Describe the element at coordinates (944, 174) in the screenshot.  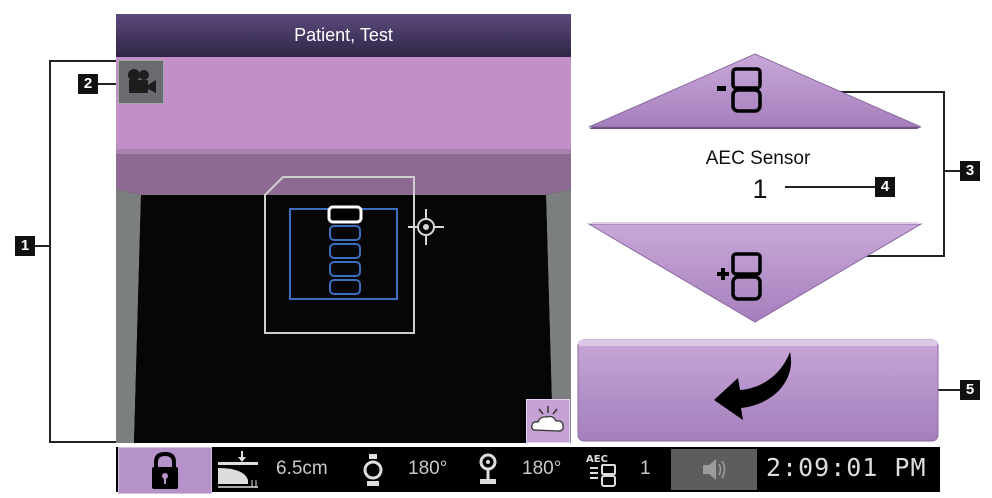
I see `callout-3-bracket-v` at that location.